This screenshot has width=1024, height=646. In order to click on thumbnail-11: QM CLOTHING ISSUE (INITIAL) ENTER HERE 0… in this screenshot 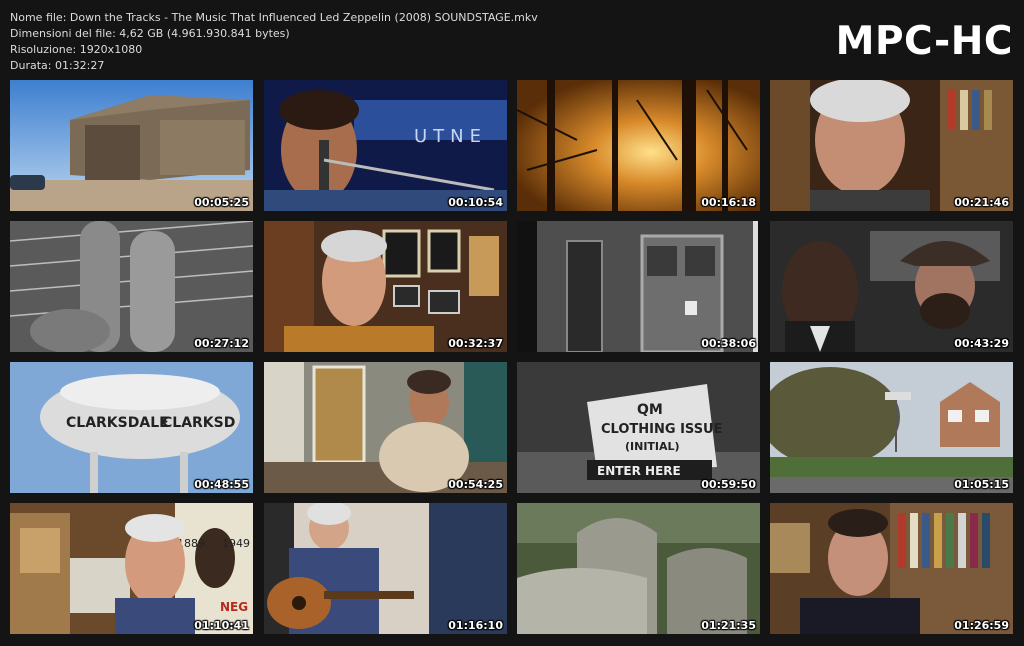, I will do `click(638, 427)`.